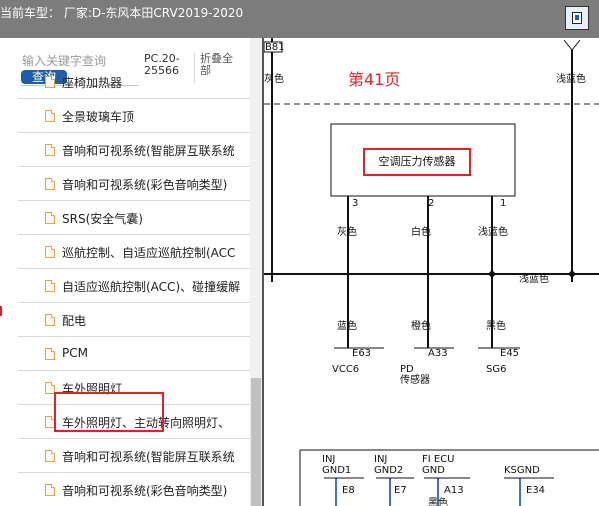 This screenshot has height=506, width=599. I want to click on title-bar: 当前车型： 厂家:D-东风本田CRV2019-2020, so click(299, 19).